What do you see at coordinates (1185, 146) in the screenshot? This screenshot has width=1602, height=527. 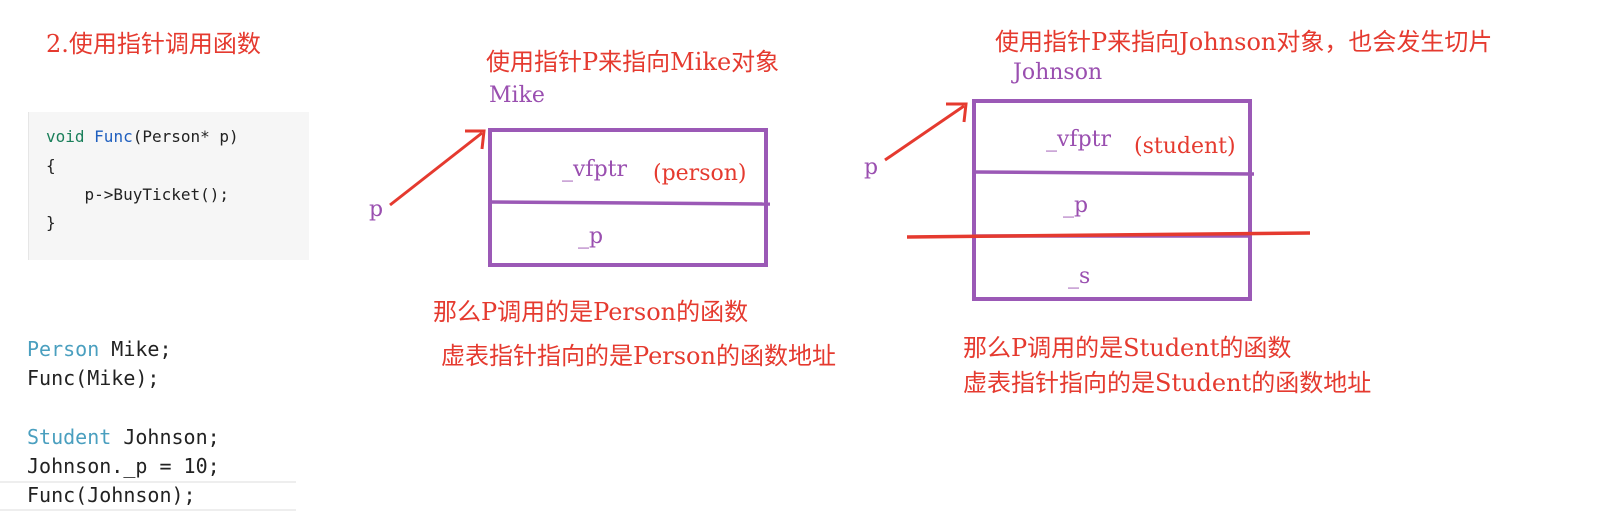 I see `johnson-vfptr-note: (student)` at bounding box center [1185, 146].